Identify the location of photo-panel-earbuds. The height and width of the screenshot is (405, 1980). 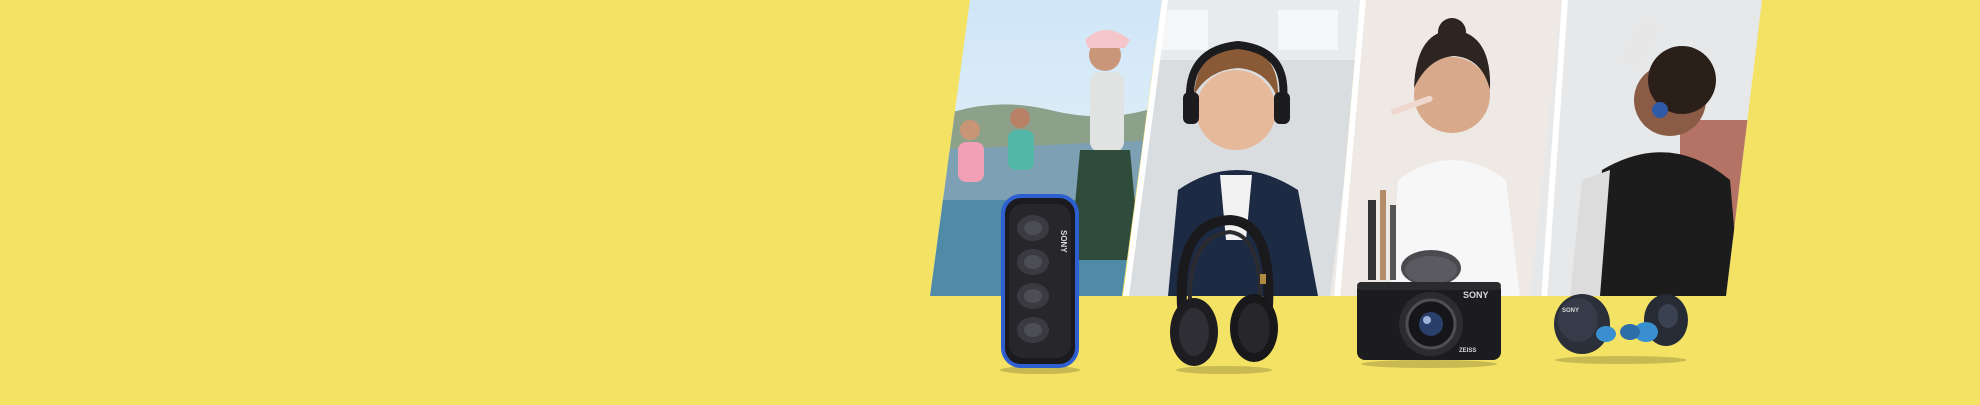
(1646, 148).